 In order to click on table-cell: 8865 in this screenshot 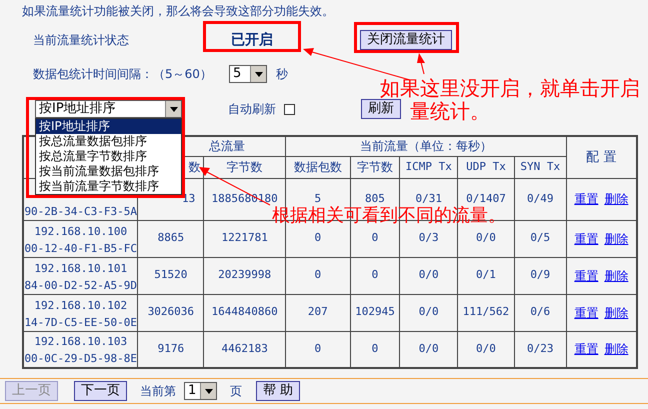, I will do `click(171, 237)`.